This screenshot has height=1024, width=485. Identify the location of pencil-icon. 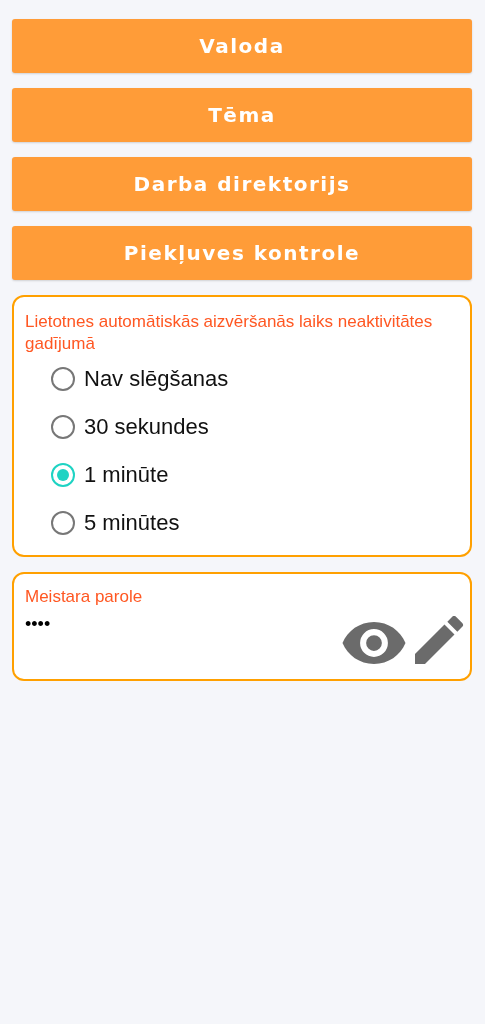
(439, 640).